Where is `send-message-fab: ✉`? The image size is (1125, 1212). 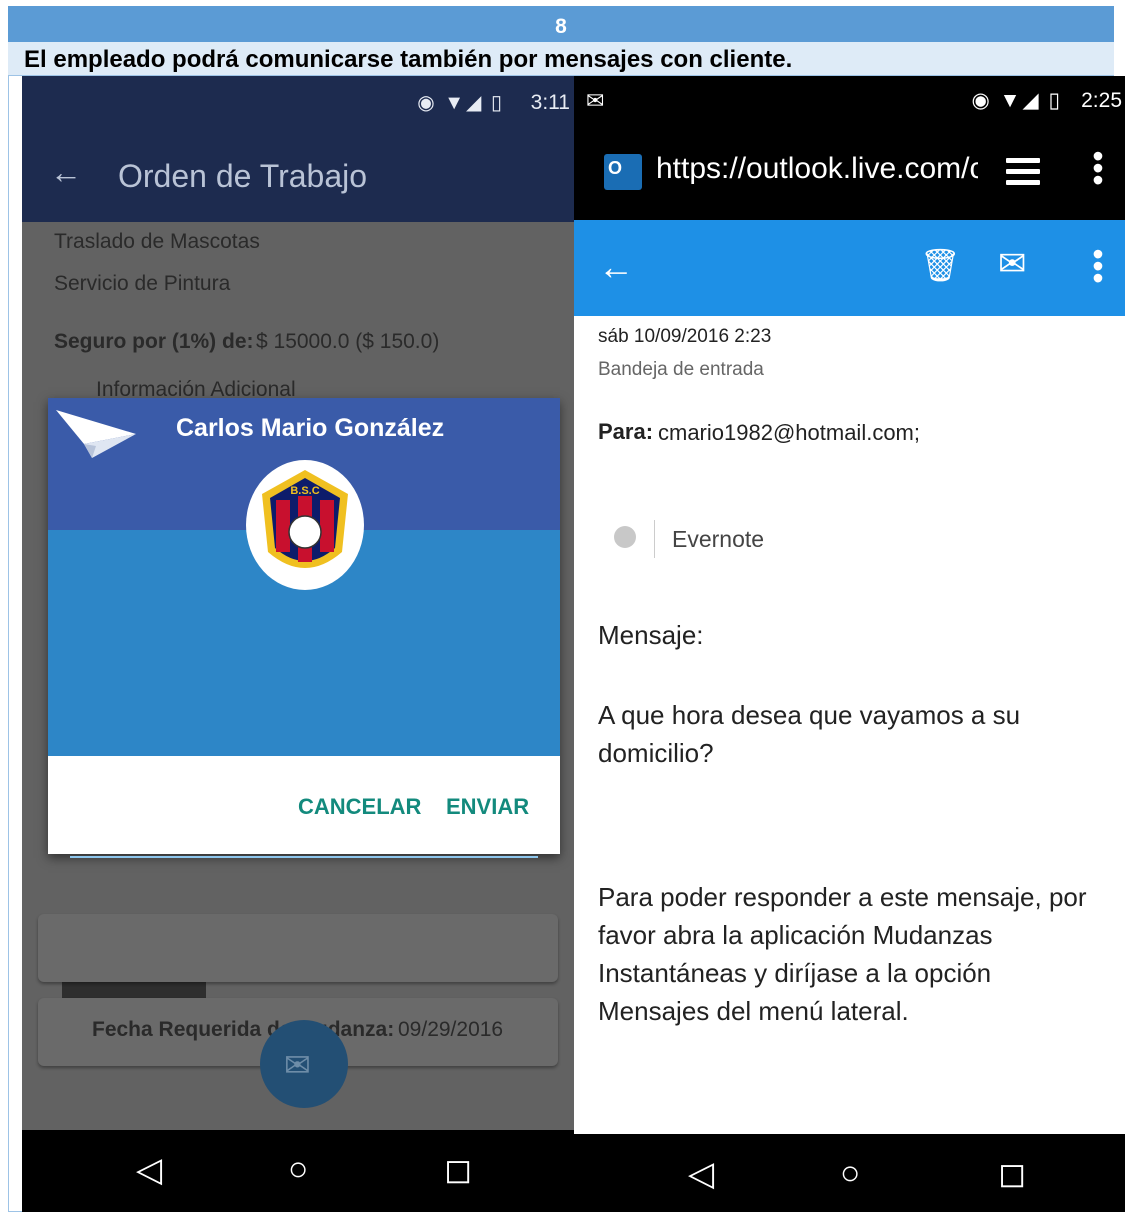 send-message-fab: ✉ is located at coordinates (304, 1064).